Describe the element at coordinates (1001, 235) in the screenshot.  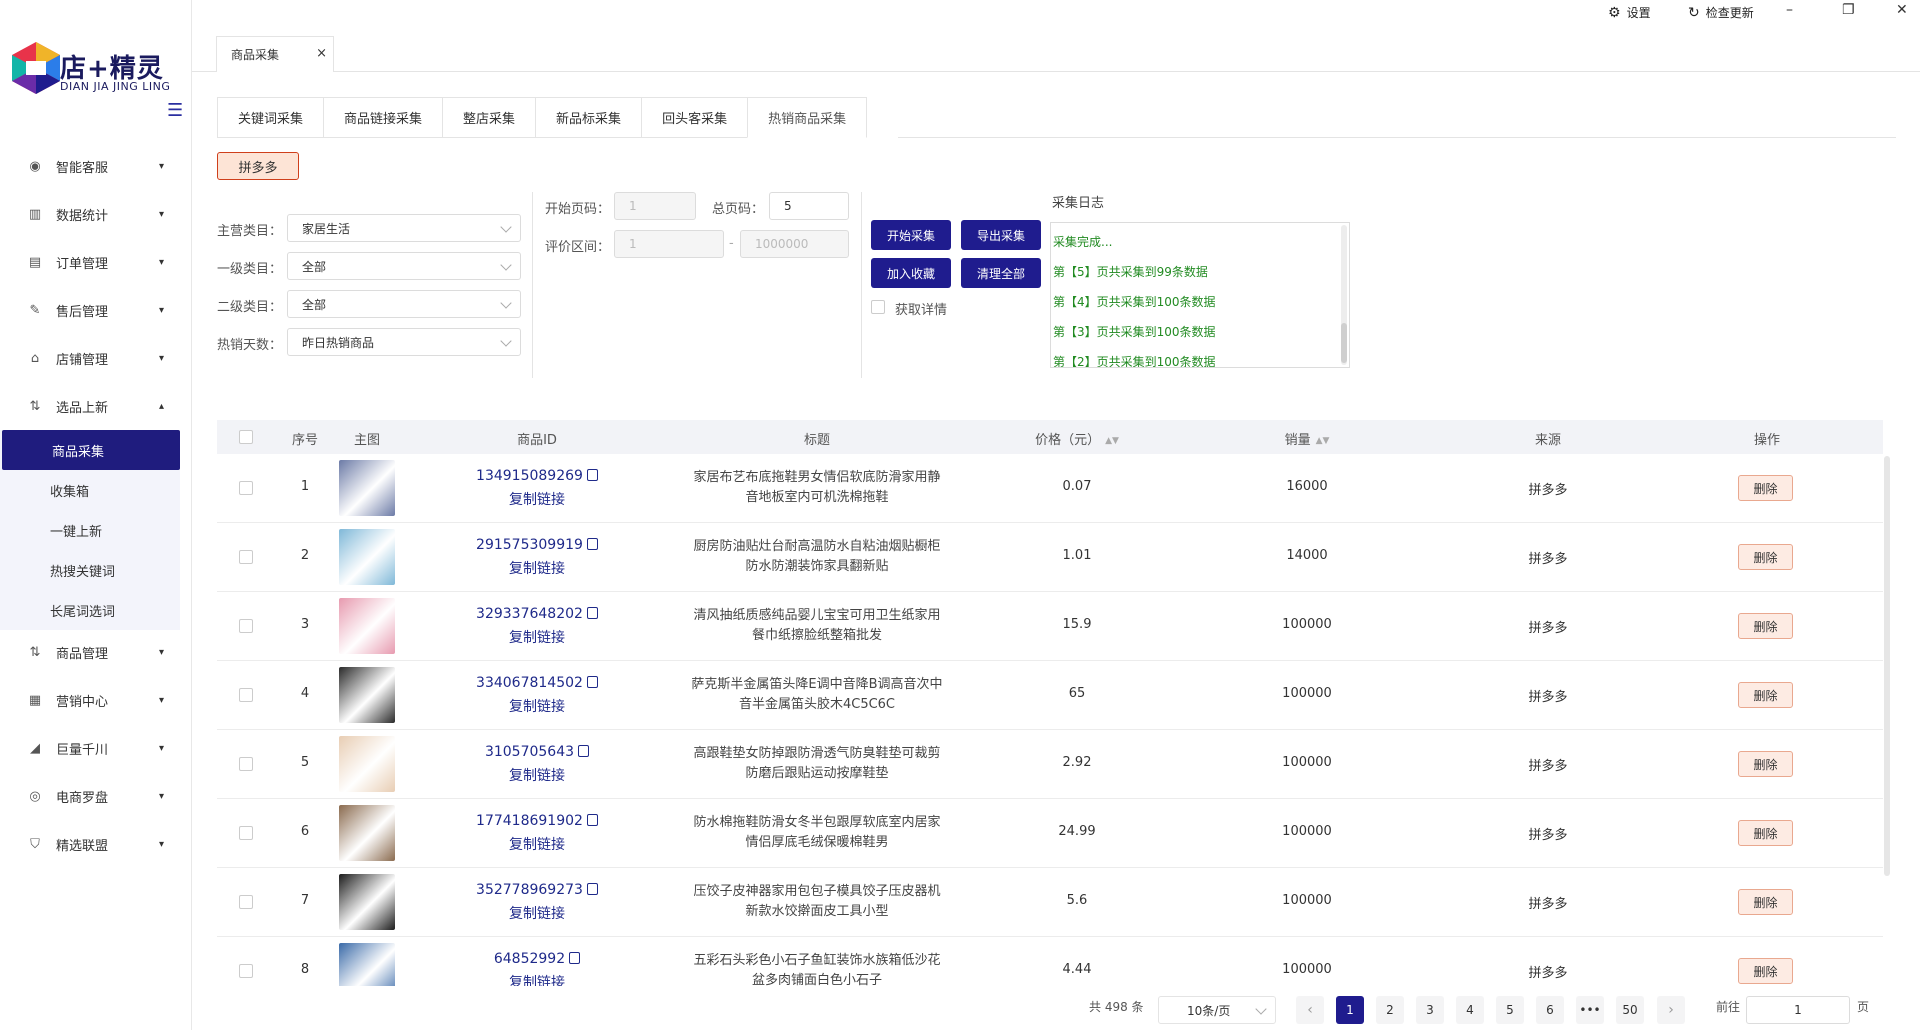
I see `export-collect-button: 导出采集` at that location.